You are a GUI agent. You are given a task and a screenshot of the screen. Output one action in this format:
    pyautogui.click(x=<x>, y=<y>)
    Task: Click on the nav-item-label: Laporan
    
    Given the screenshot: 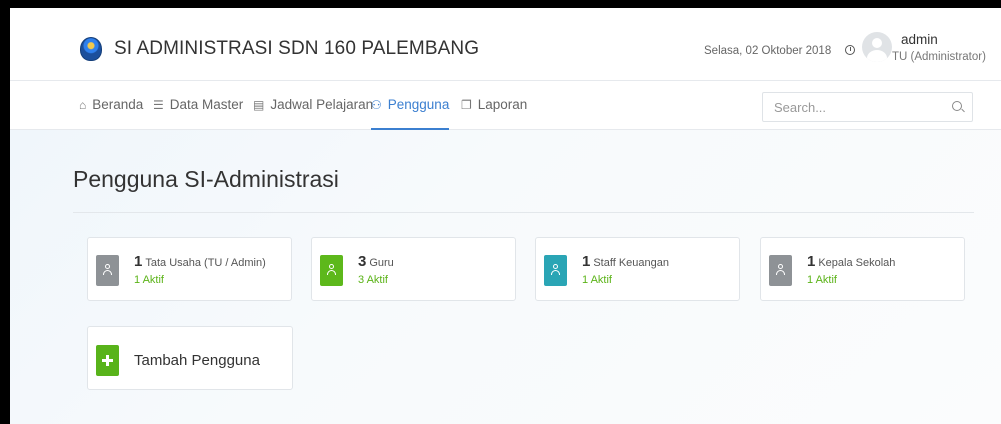 What is the action you would take?
    pyautogui.click(x=502, y=104)
    